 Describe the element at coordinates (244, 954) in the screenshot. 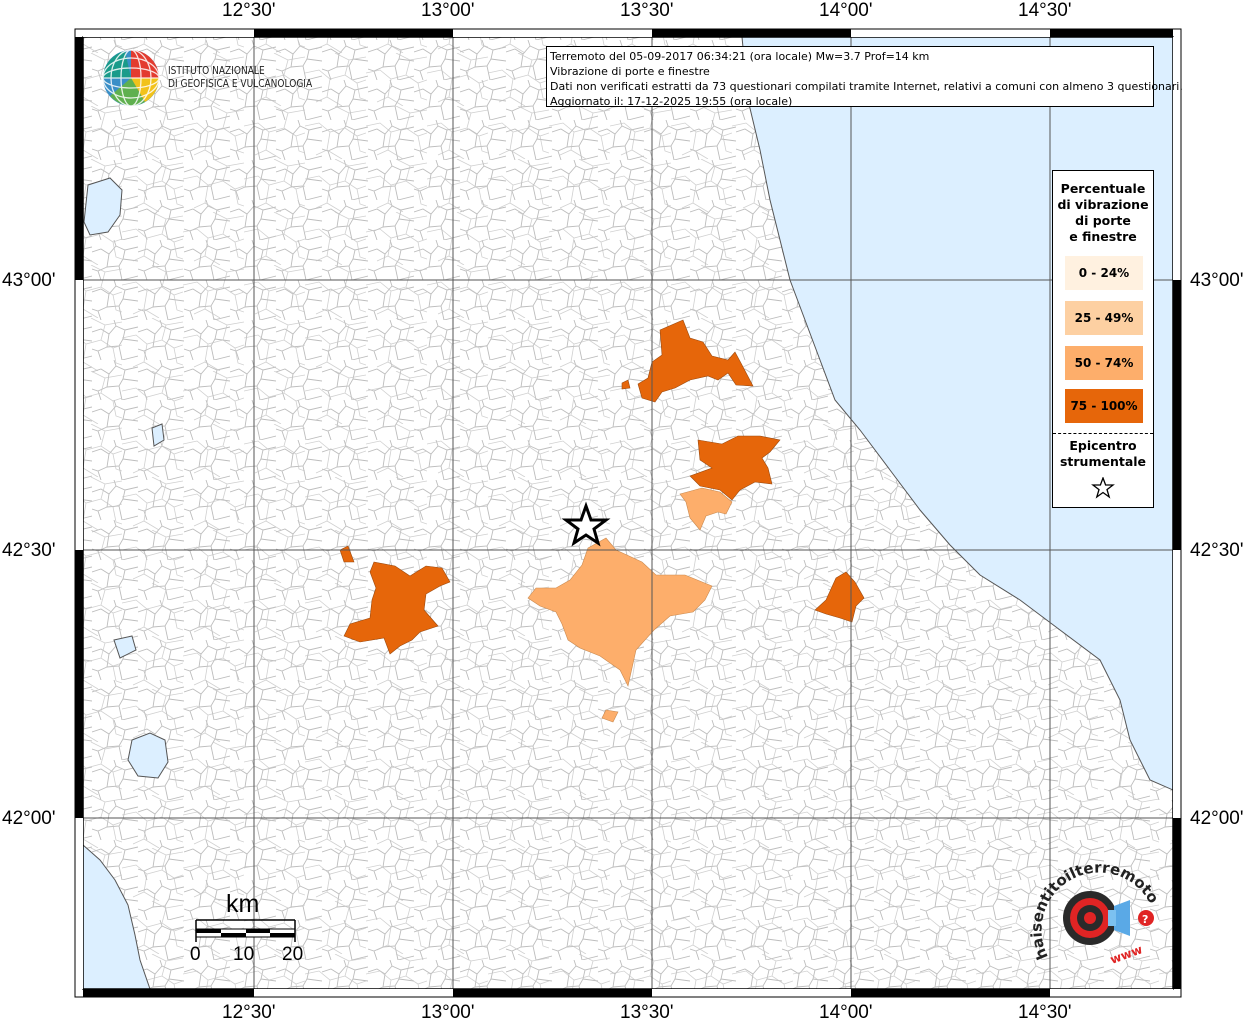

I see `scale-tick-10: 10` at that location.